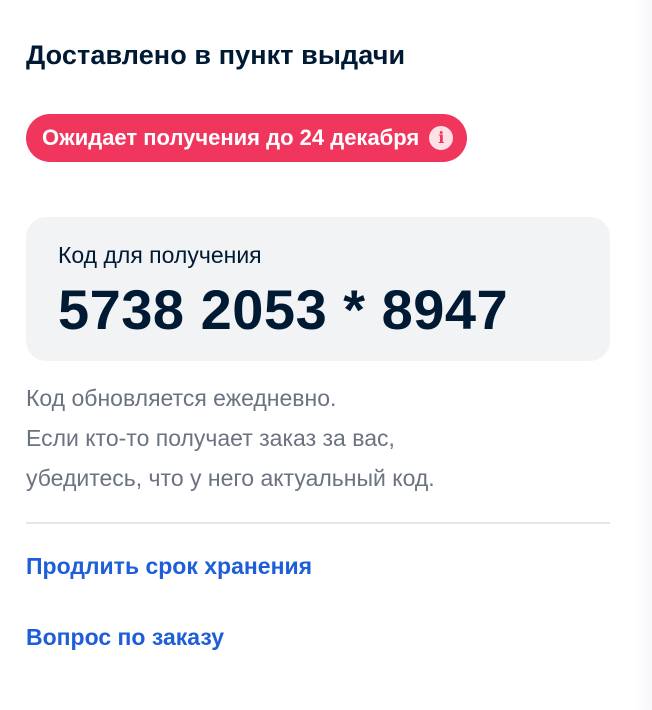 This screenshot has height=710, width=652. I want to click on hint-line: Код обновляется ежедневно., so click(181, 398).